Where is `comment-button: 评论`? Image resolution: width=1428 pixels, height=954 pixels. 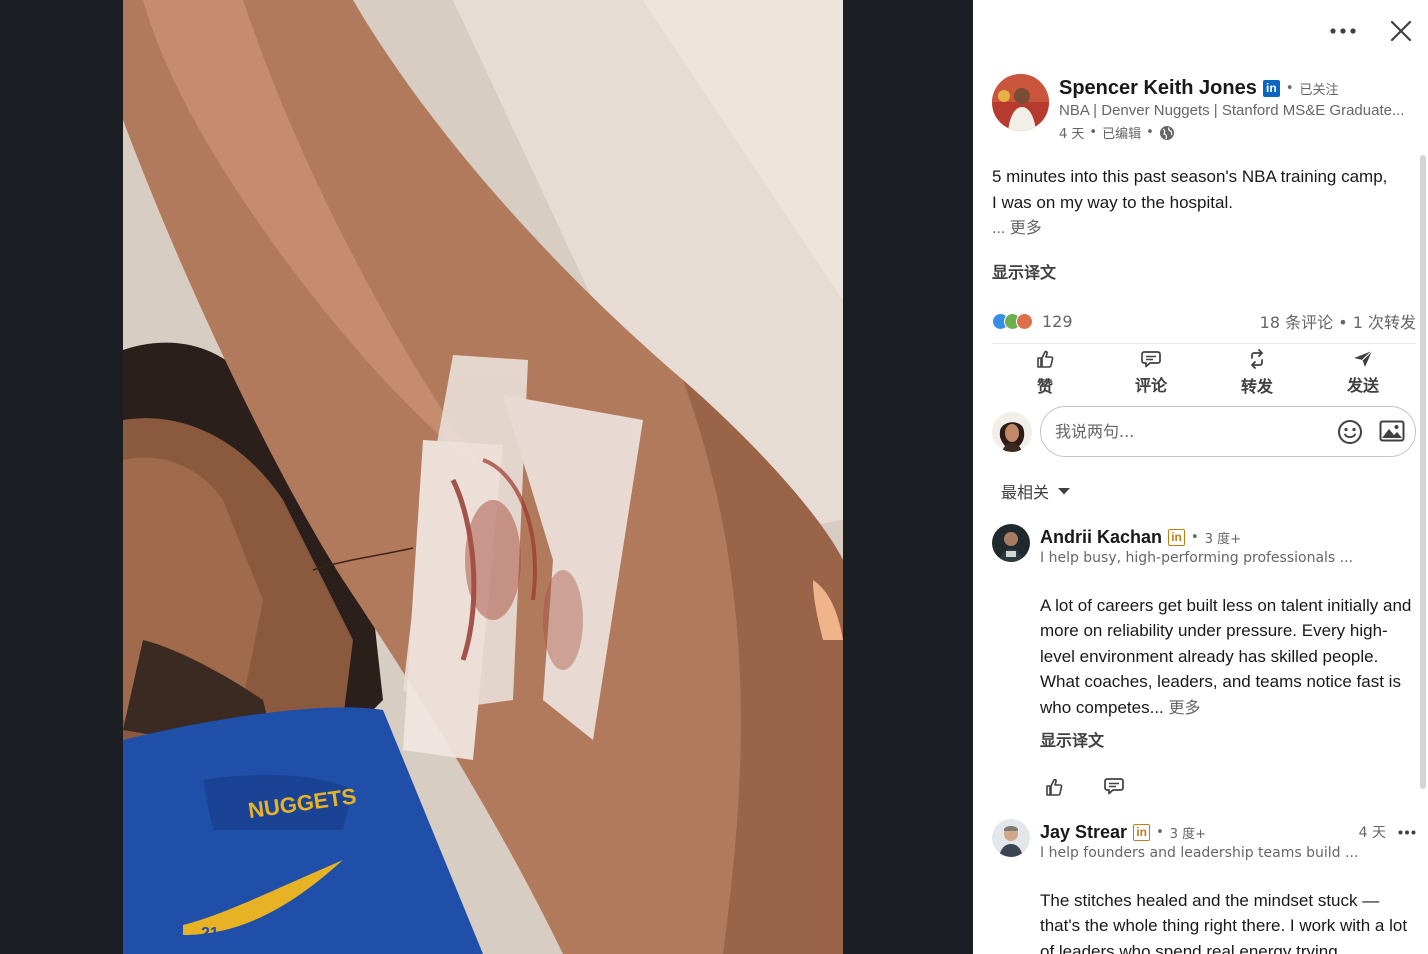 comment-button: 评论 is located at coordinates (1151, 373).